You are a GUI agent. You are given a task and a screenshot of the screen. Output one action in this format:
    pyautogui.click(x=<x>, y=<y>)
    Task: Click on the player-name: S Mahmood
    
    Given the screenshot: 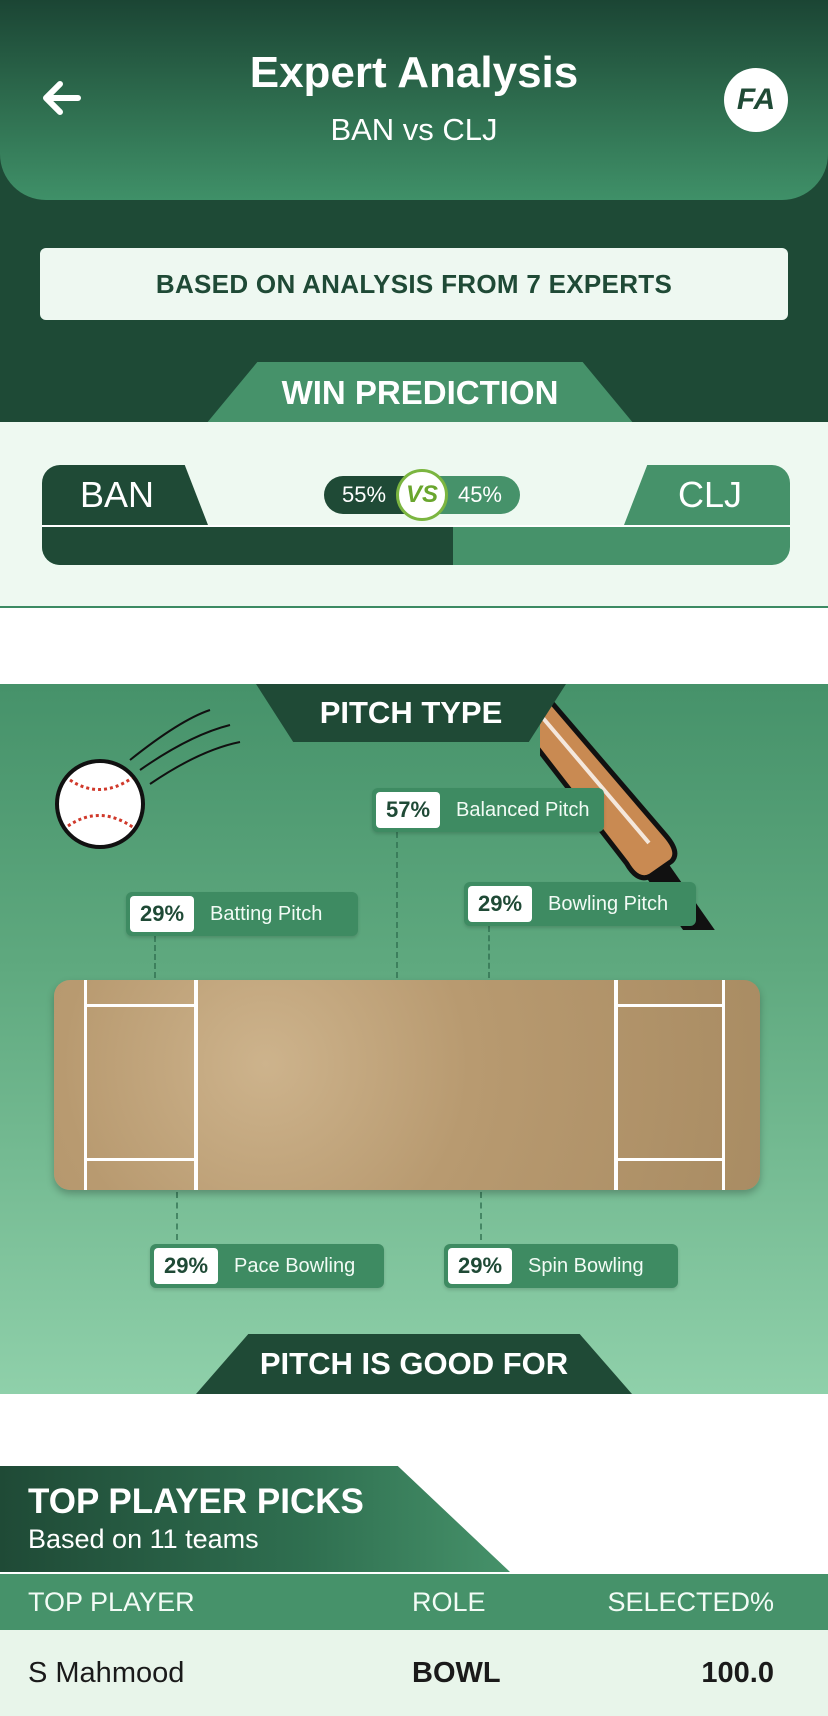 What is the action you would take?
    pyautogui.click(x=106, y=1672)
    